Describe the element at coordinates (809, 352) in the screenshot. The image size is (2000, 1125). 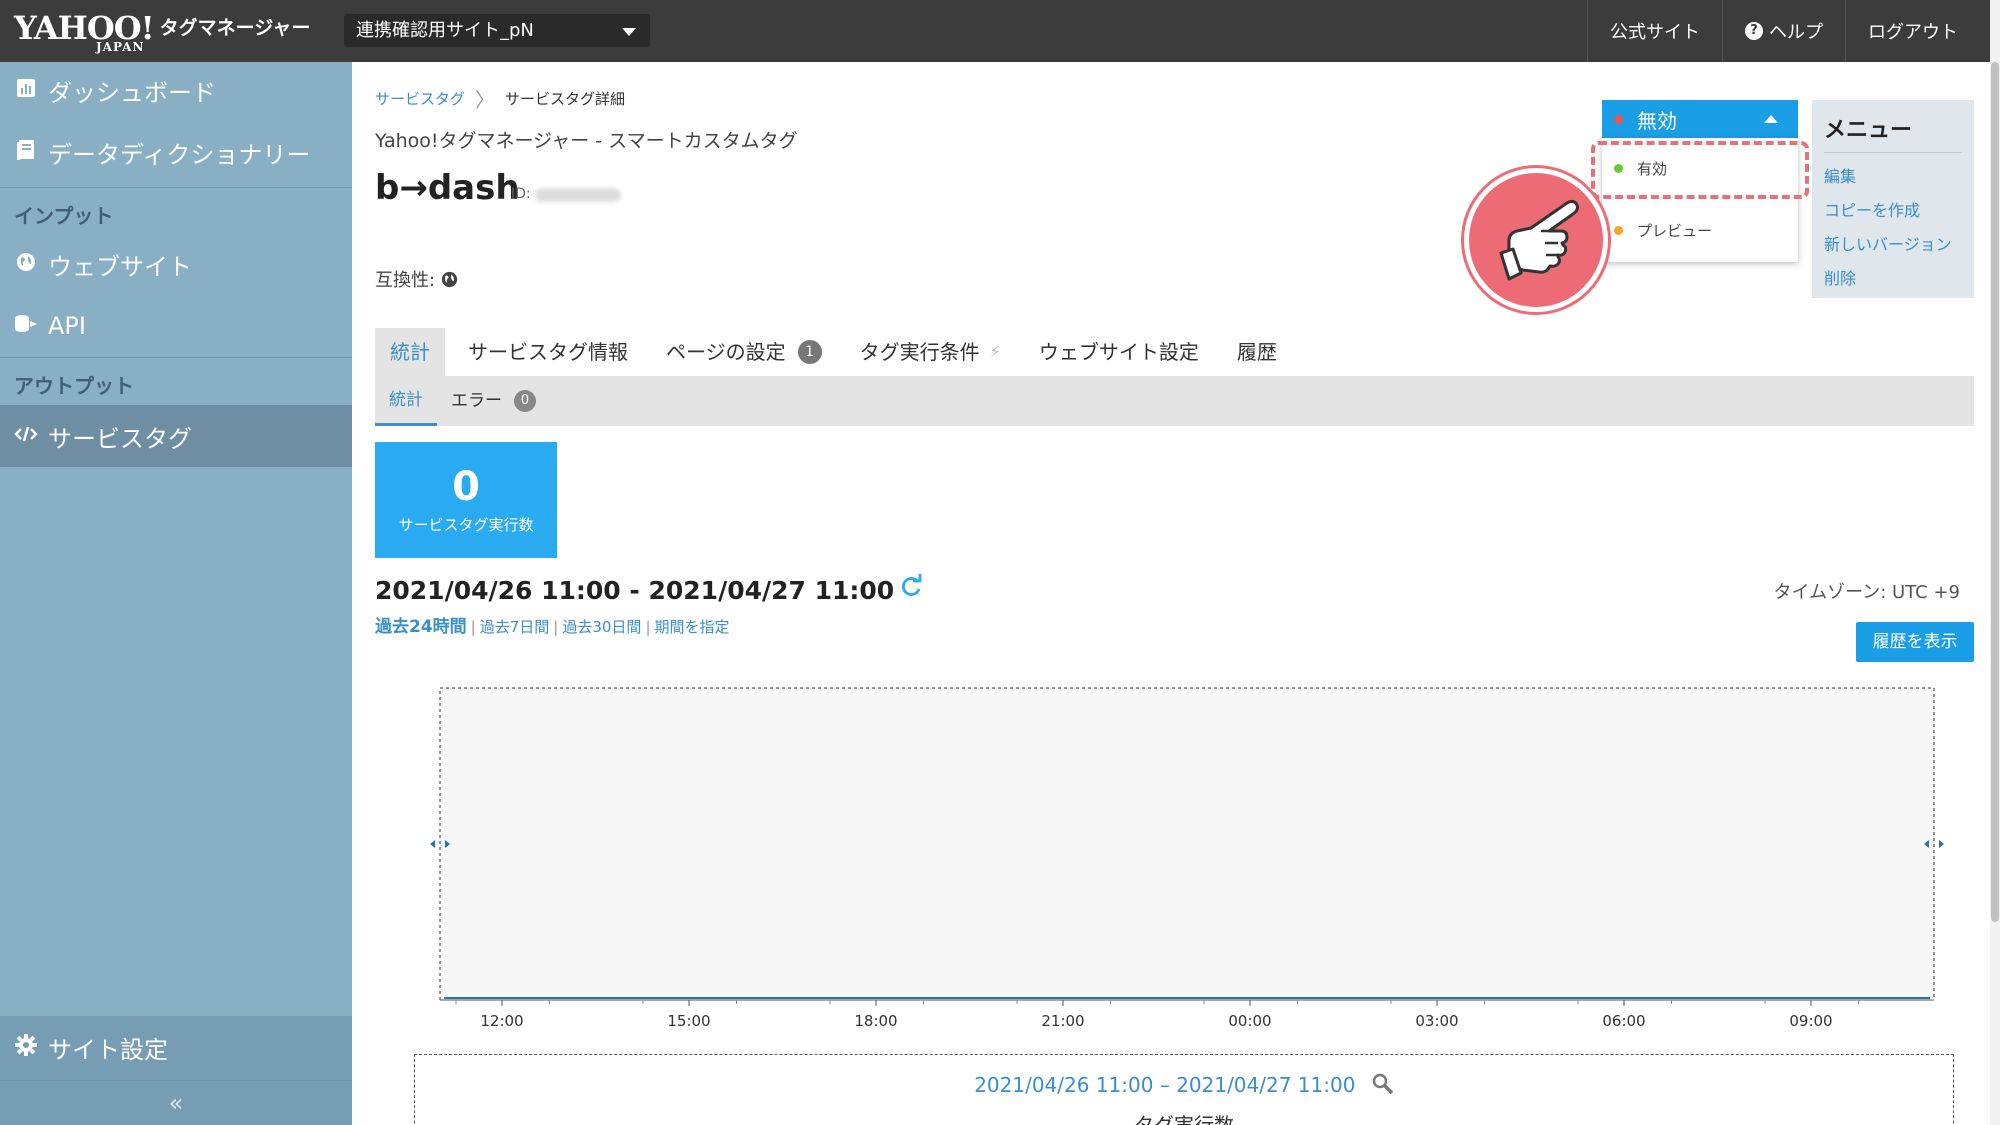
I see `count-badge: 1` at that location.